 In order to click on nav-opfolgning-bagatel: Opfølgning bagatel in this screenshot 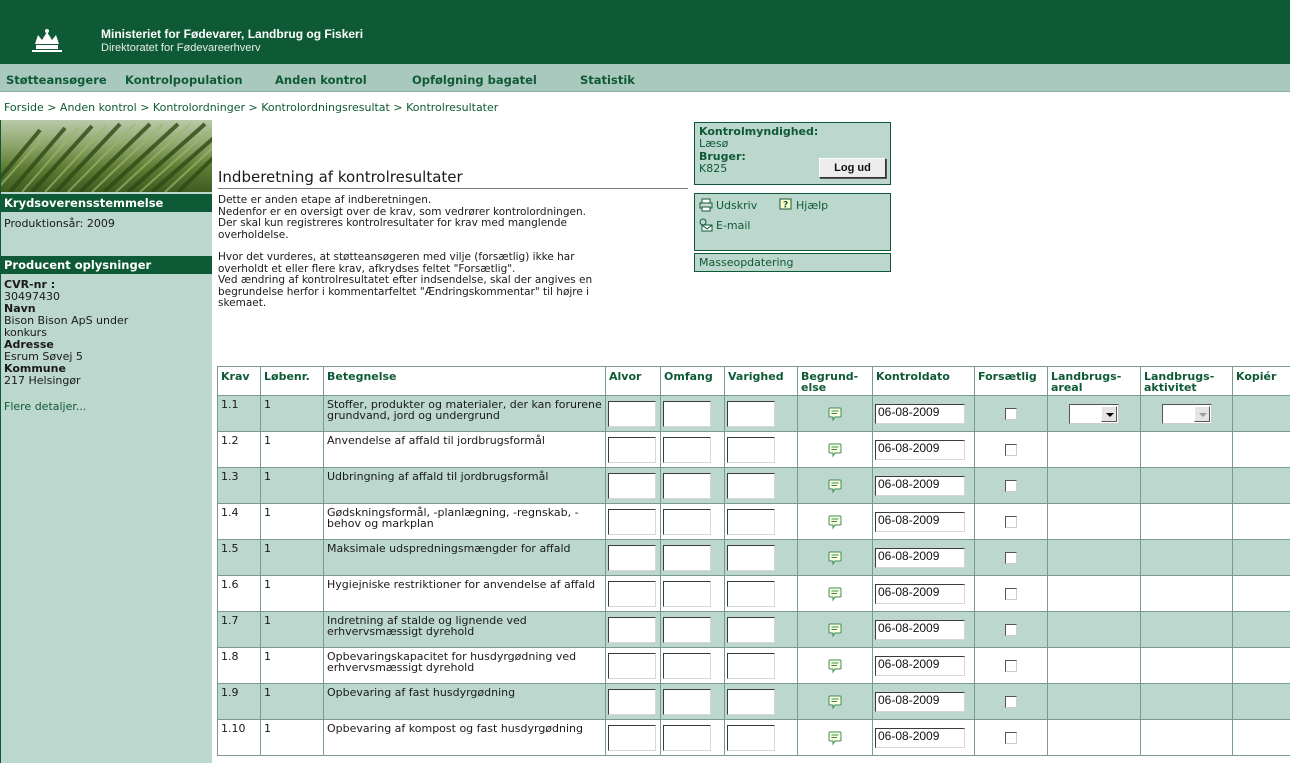, I will do `click(474, 80)`.